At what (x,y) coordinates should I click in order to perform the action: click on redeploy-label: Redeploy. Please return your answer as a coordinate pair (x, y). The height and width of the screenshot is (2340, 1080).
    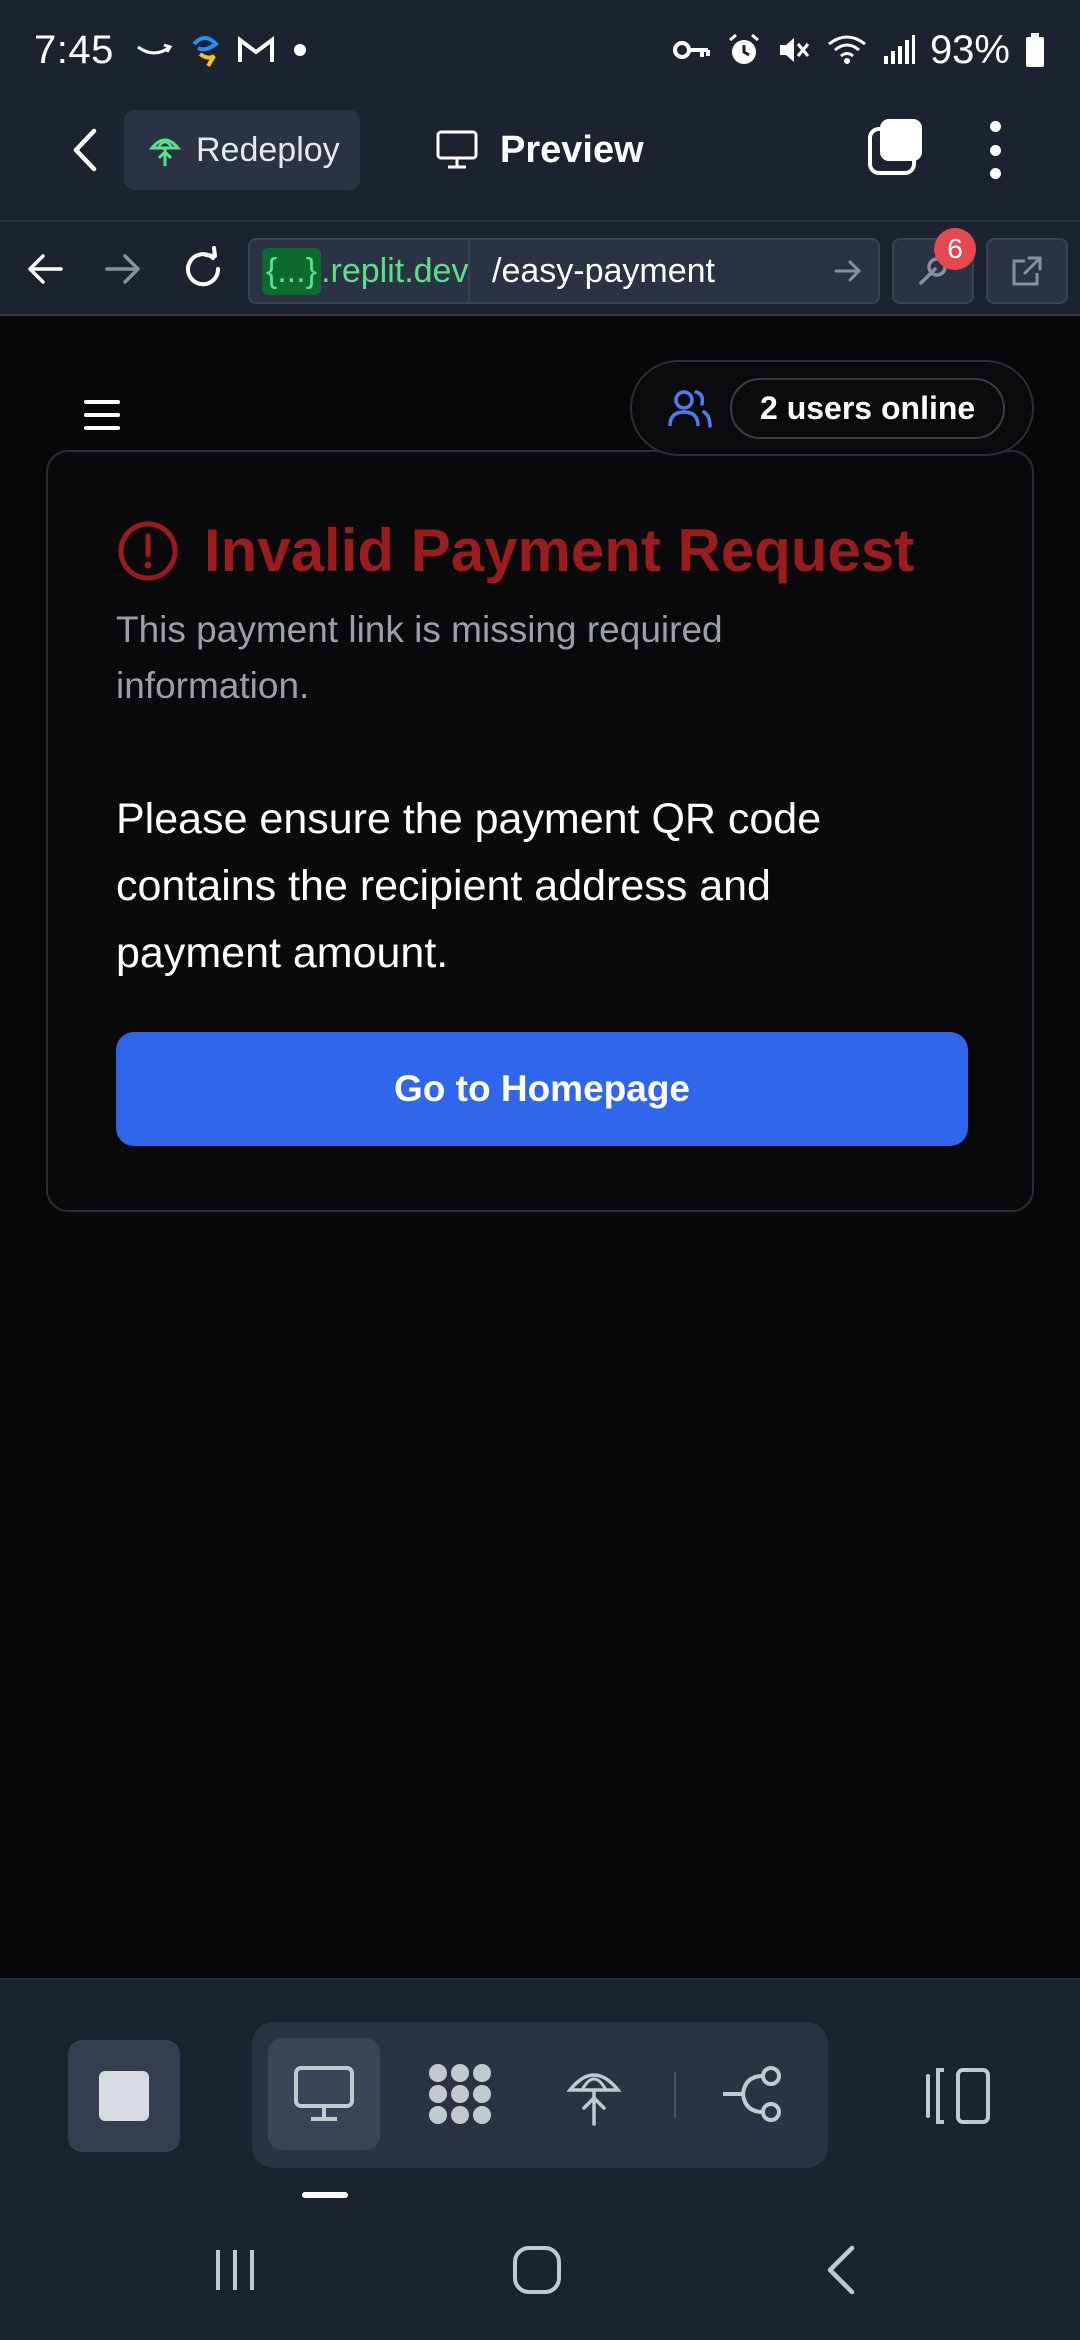
    Looking at the image, I should click on (268, 149).